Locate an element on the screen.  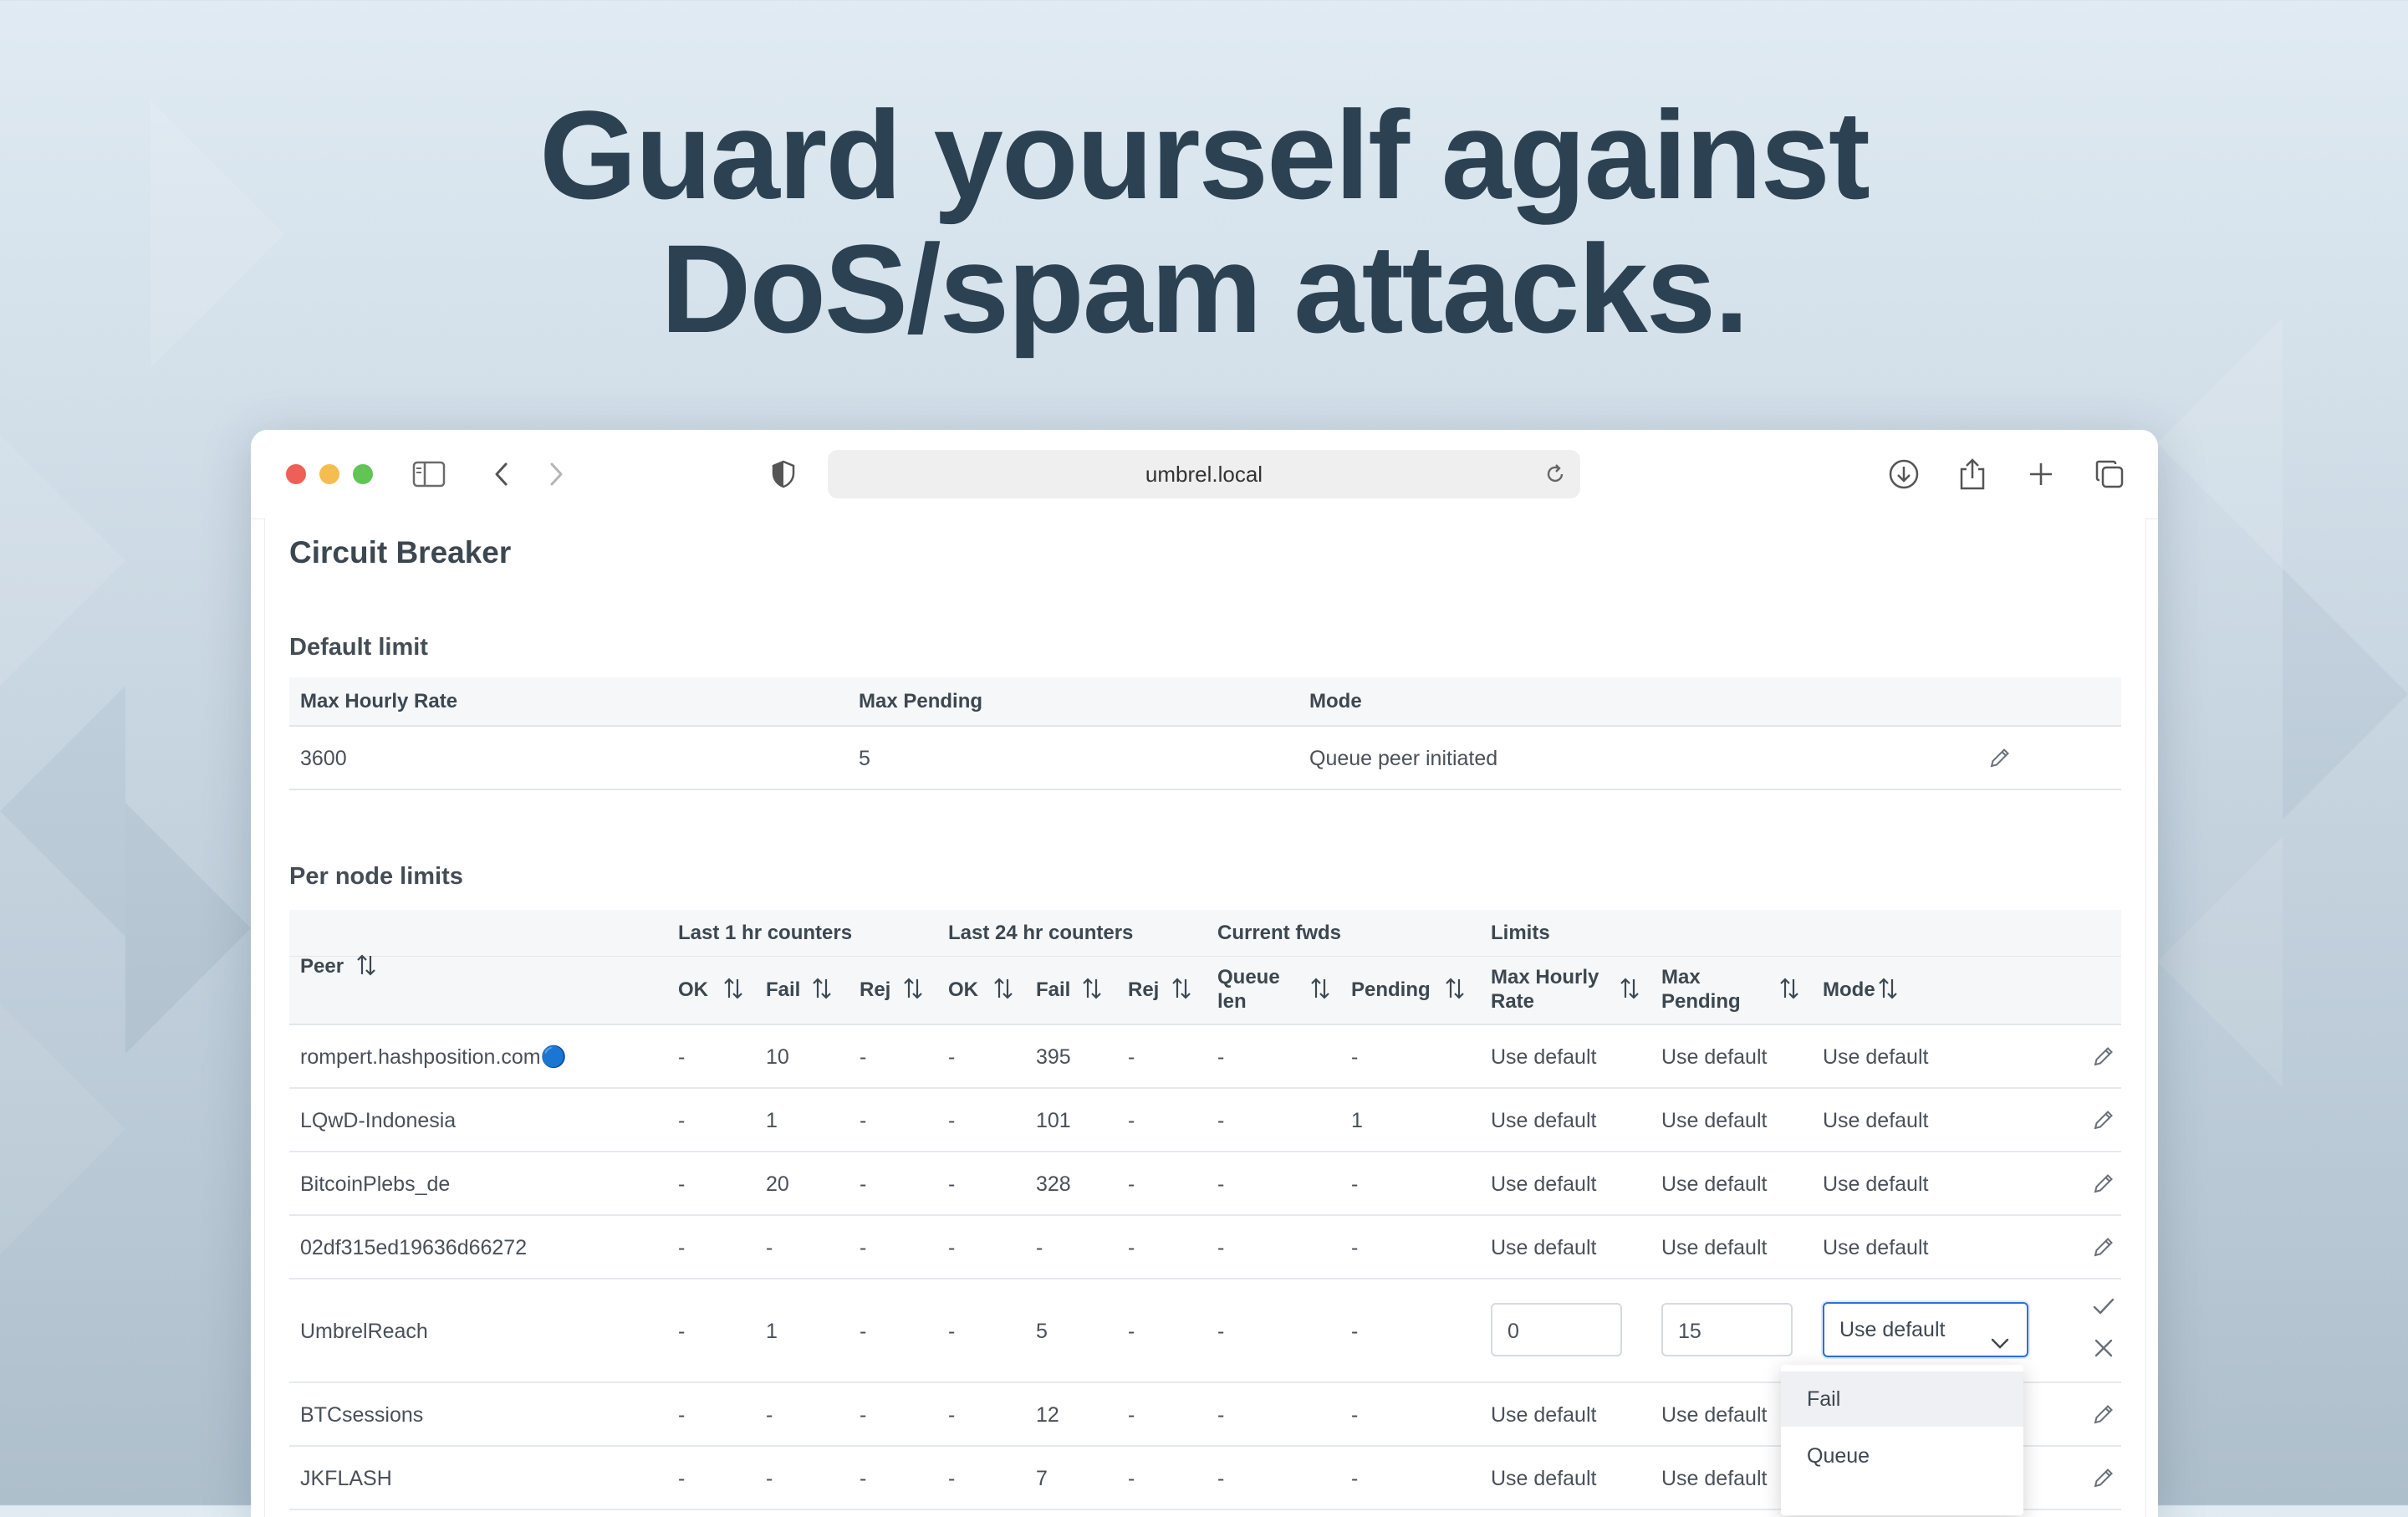
sort-pending-icon is located at coordinates (1455, 988).